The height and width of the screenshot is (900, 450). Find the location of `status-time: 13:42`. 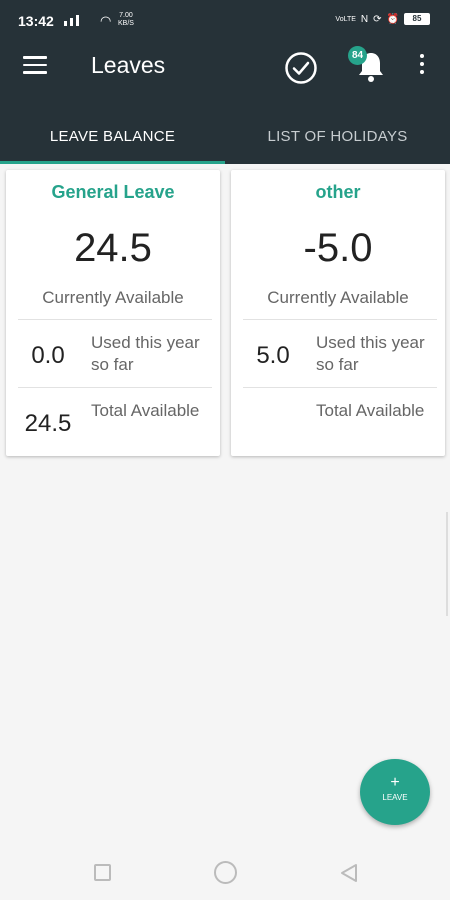

status-time: 13:42 is located at coordinates (36, 21).